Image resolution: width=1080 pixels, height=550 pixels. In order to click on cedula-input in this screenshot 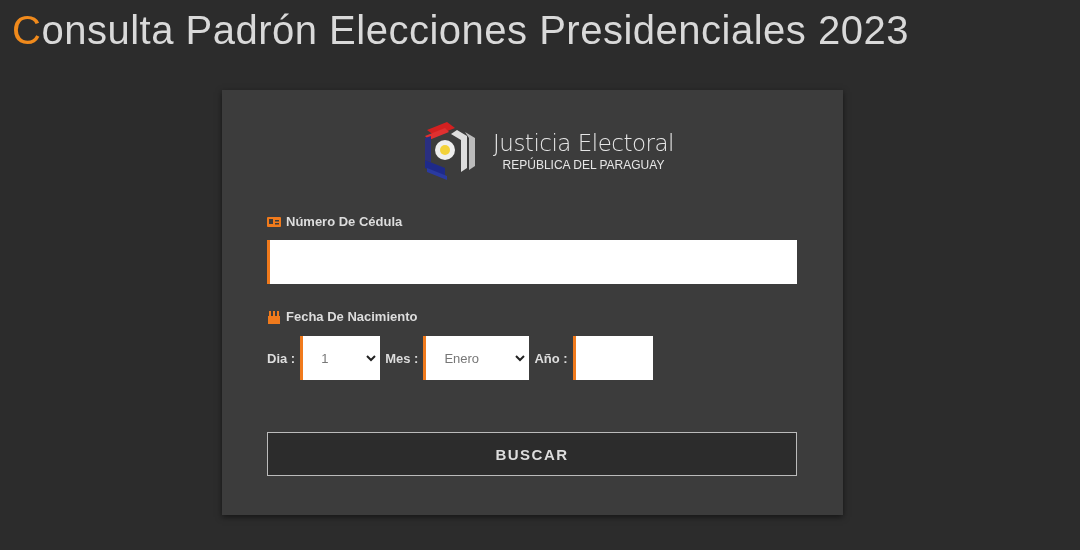, I will do `click(532, 262)`.